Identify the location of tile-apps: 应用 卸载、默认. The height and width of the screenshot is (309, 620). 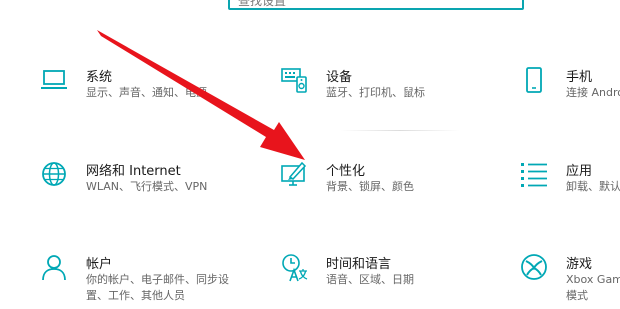
(570, 182).